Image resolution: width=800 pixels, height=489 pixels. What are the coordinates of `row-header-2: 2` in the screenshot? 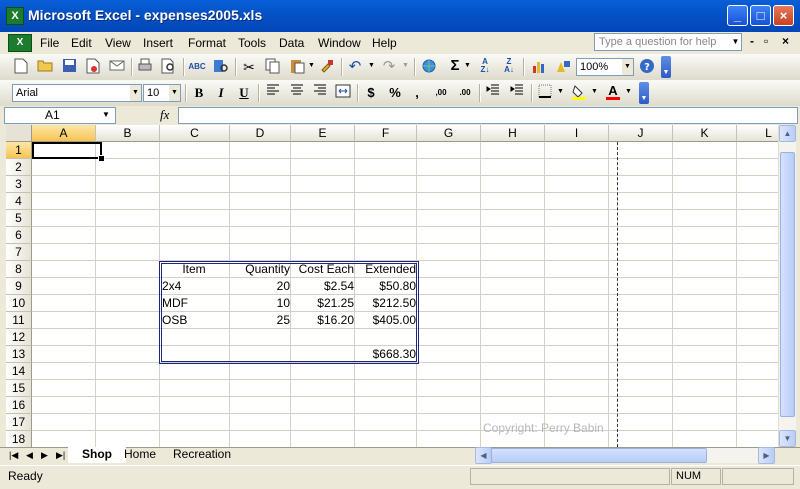 It's located at (19, 167).